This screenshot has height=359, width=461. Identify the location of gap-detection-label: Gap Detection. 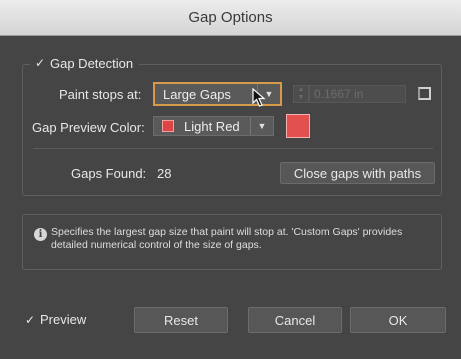
(92, 63).